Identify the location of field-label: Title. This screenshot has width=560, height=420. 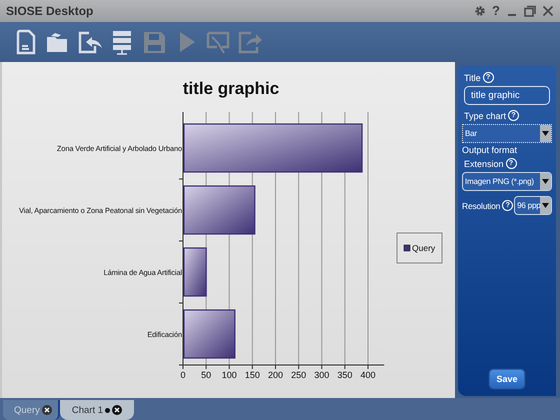
(472, 77).